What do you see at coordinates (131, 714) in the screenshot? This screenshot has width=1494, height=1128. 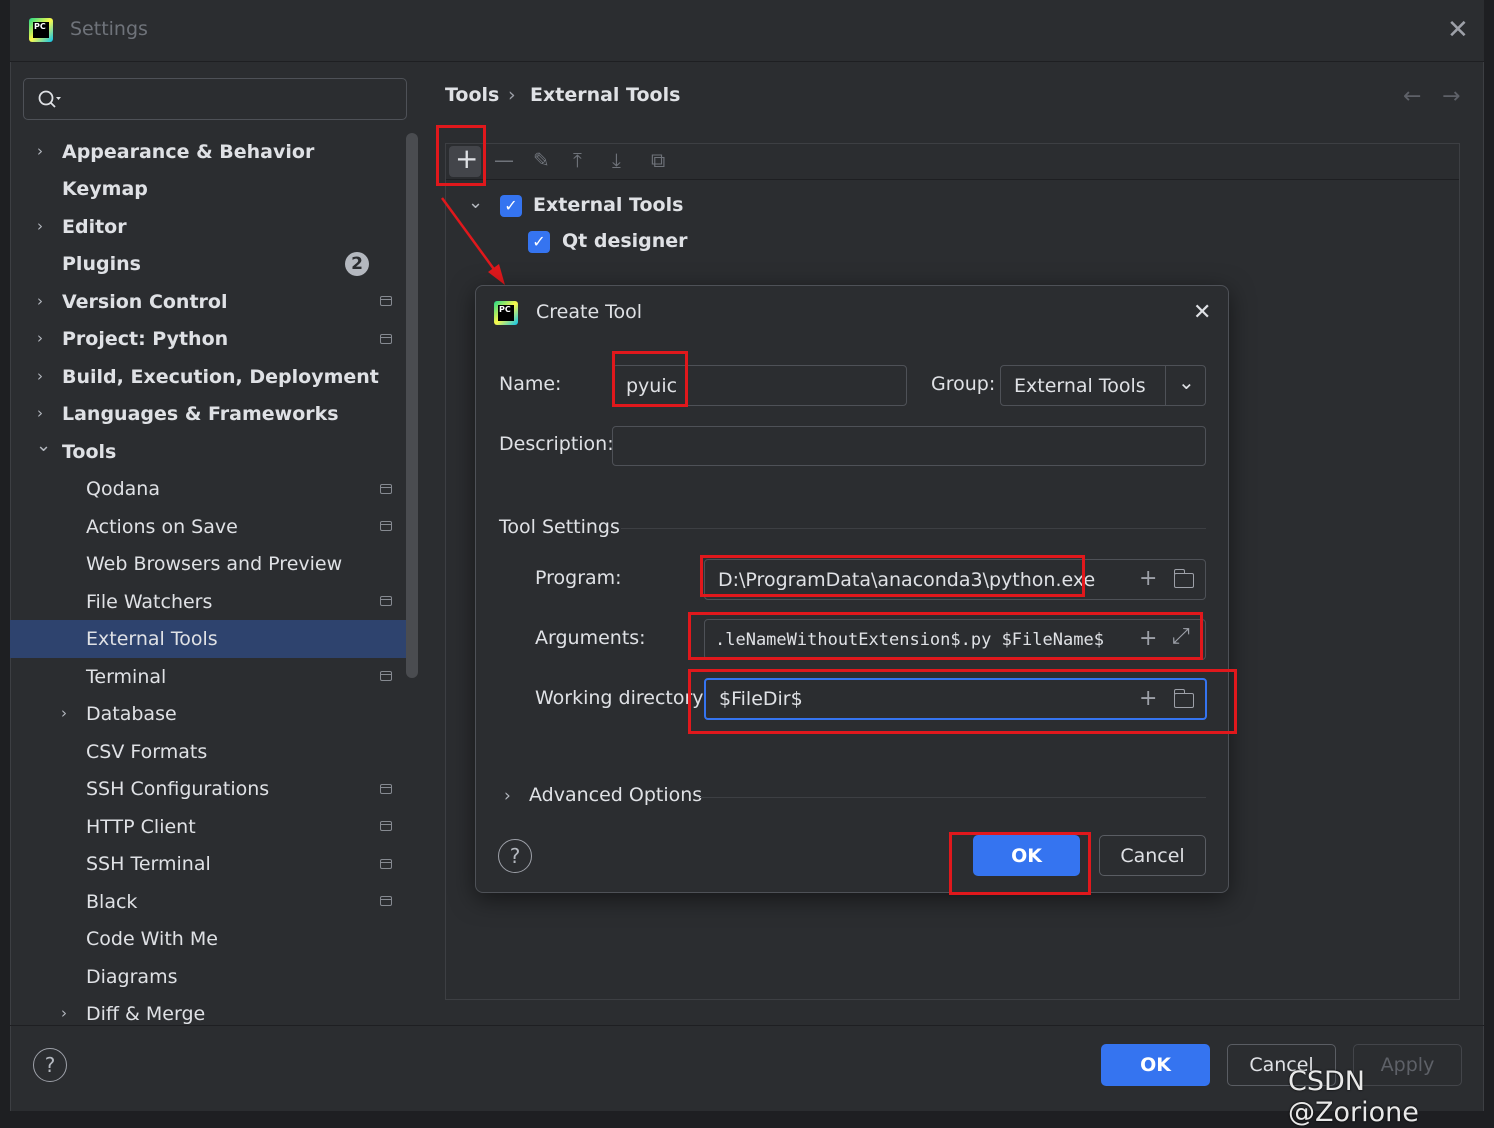 I see `sidebar-item-database: Database` at bounding box center [131, 714].